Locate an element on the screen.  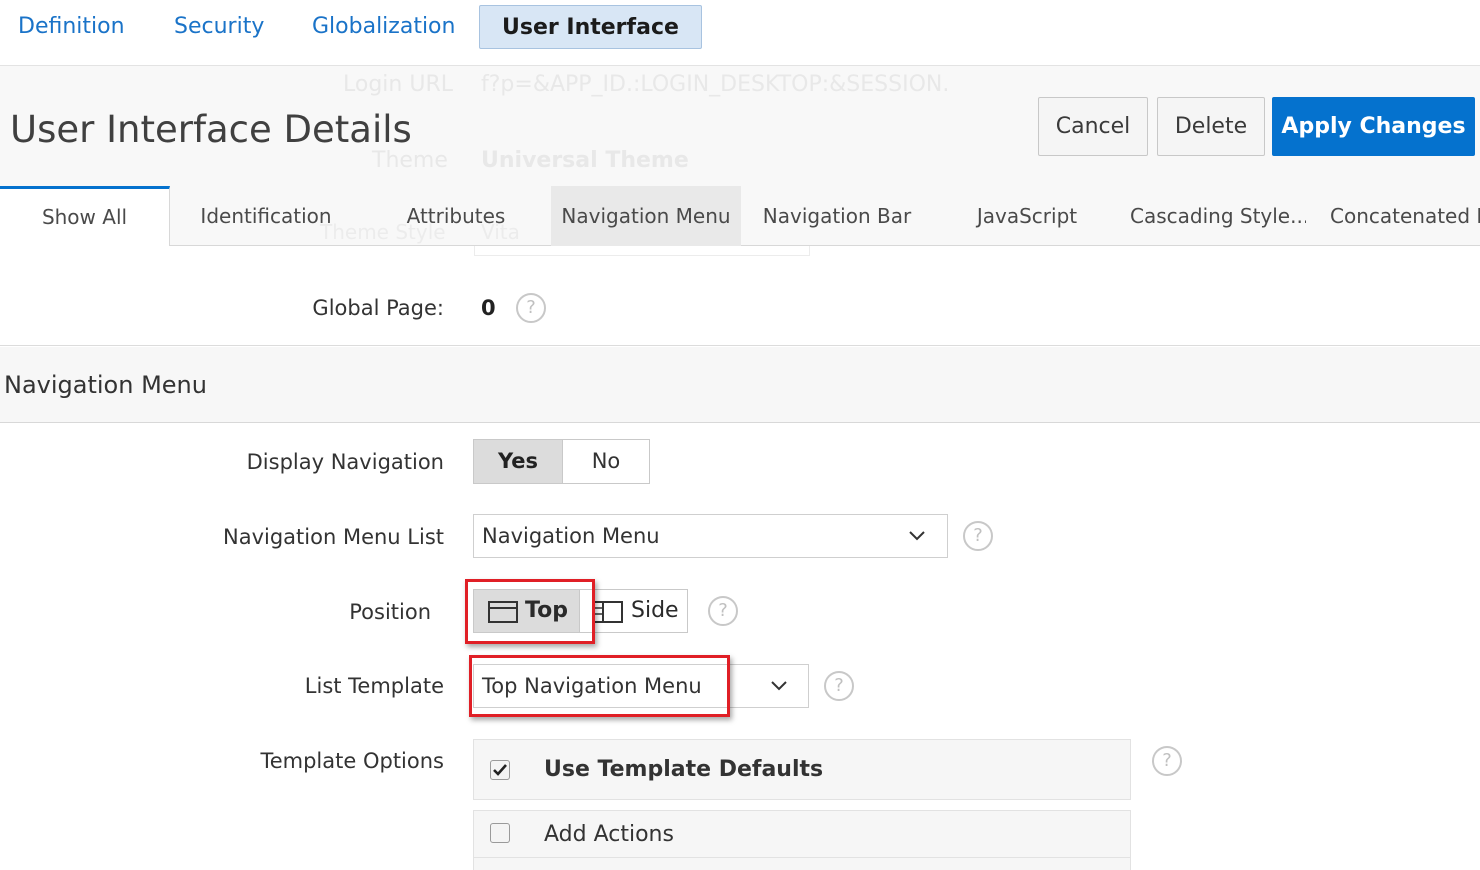
display-navigation-toggle: Yes No is located at coordinates (561, 461).